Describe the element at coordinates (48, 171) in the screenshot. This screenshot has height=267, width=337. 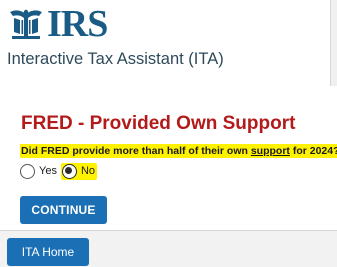
I see `yes-label: Yes` at that location.